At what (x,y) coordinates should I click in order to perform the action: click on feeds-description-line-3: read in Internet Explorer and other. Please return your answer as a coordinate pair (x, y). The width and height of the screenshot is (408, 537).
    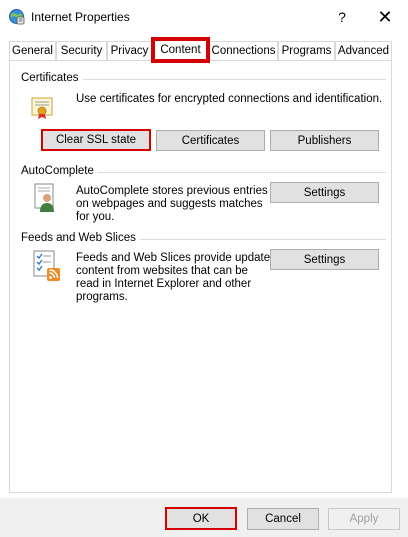
    Looking at the image, I should click on (164, 284).